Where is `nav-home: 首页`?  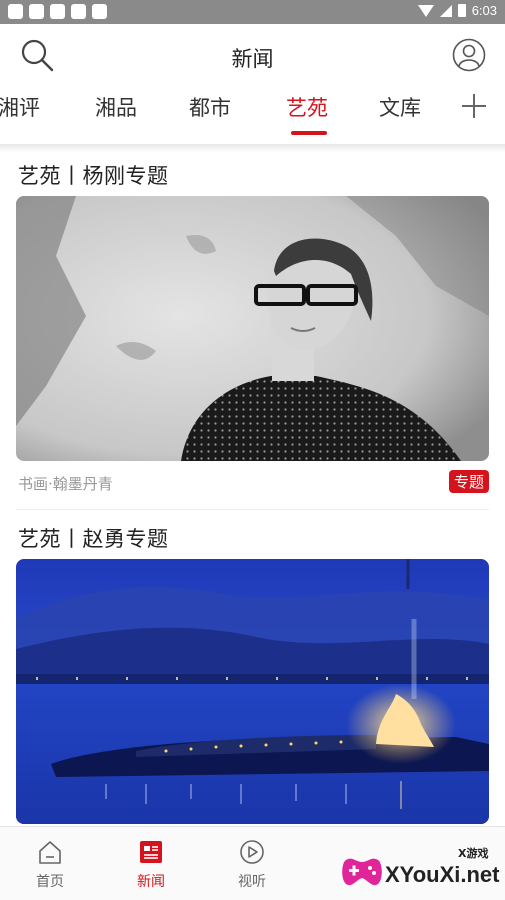 nav-home: 首页 is located at coordinates (50, 865).